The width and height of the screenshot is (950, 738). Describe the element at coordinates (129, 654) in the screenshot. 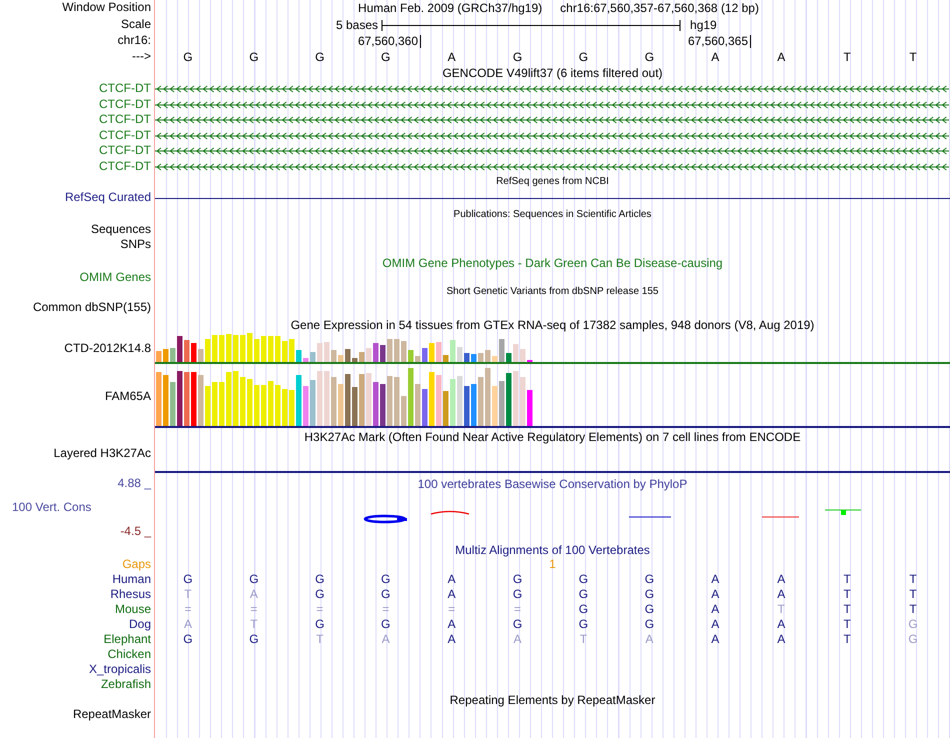

I see `species-label: Chicken` at that location.